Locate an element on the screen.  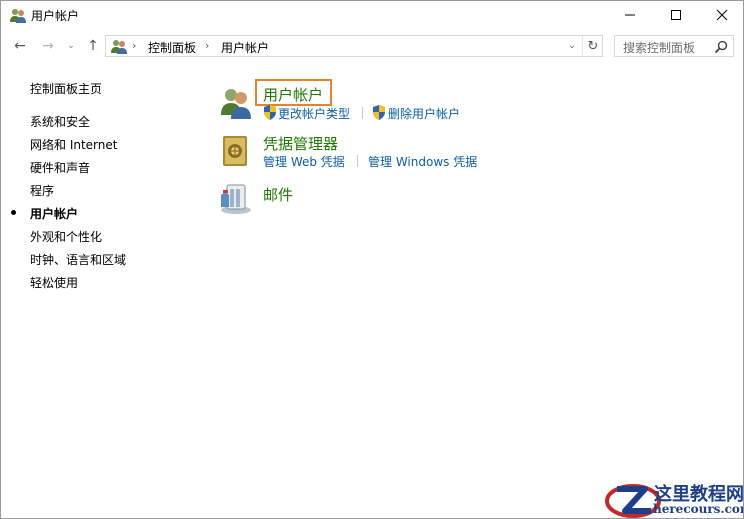
window-title: 用户帐户 is located at coordinates (55, 16).